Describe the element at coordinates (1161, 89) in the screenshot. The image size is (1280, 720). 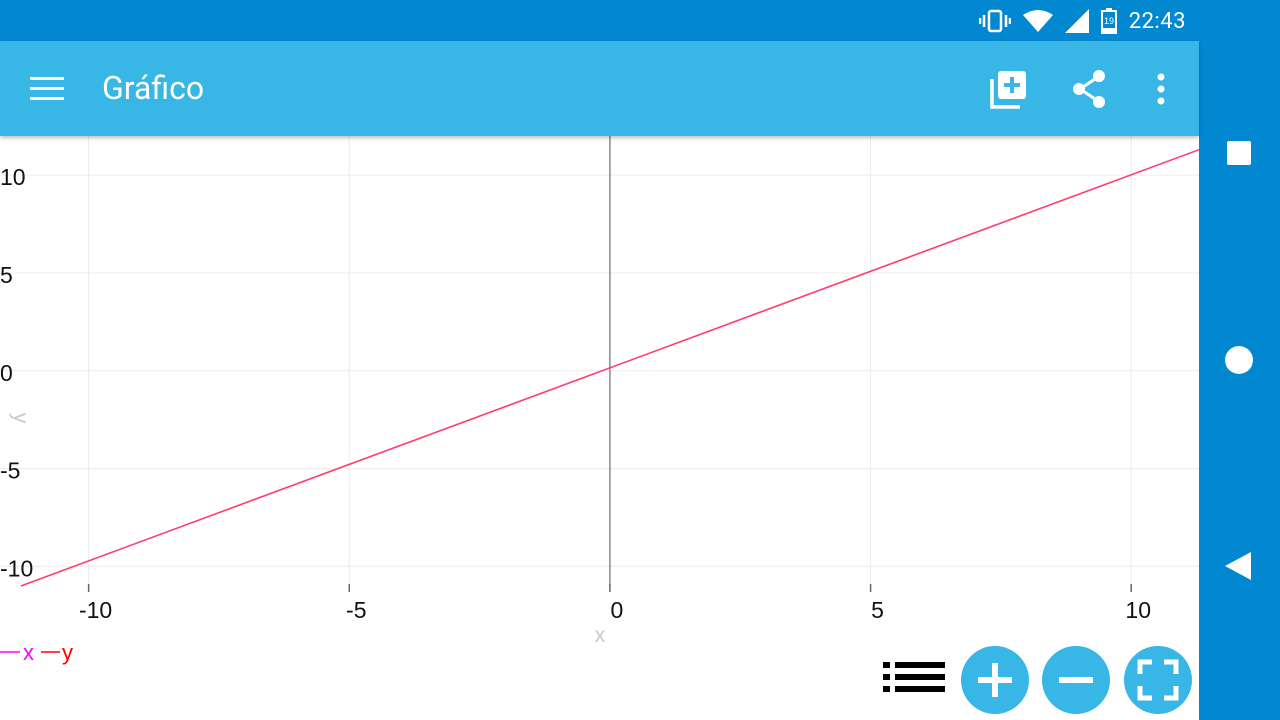
I see `more-options-icon` at that location.